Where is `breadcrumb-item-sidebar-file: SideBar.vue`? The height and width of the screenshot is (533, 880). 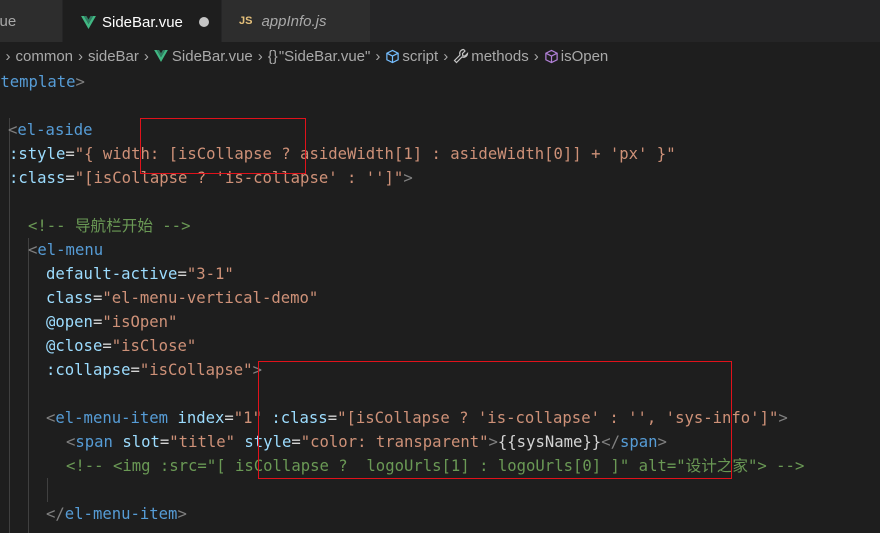 breadcrumb-item-sidebar-file: SideBar.vue is located at coordinates (203, 56).